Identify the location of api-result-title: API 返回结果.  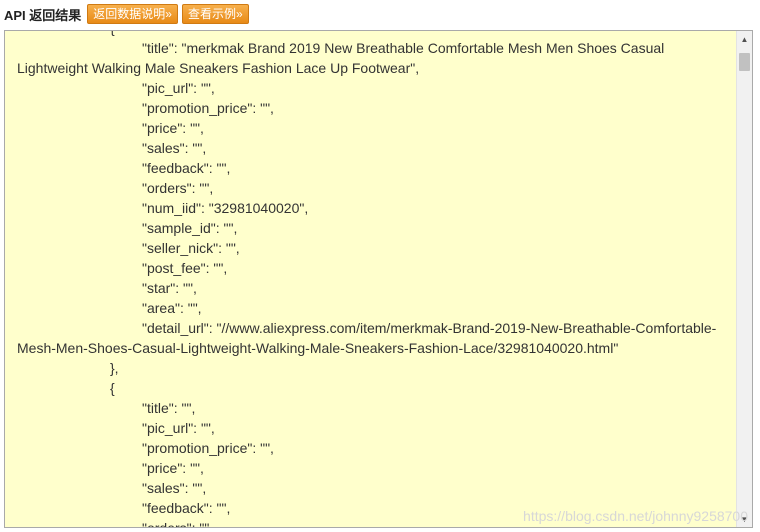
(43, 15).